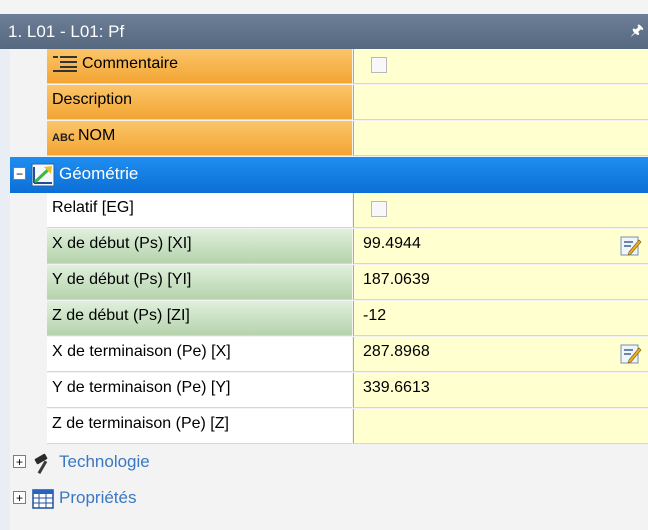 The image size is (648, 530). I want to click on panel-title-bar: 1. L01 - L01: Pf 🖈, so click(324, 31).